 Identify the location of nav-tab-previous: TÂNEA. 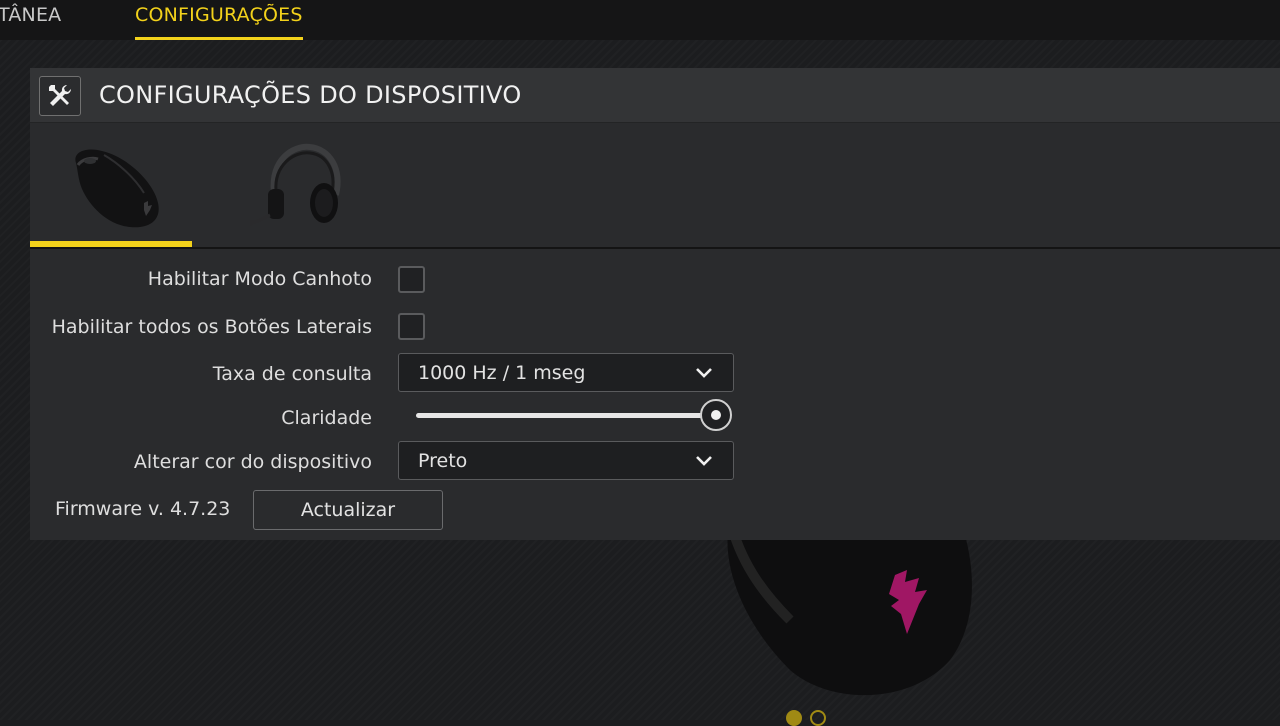
(30, 20).